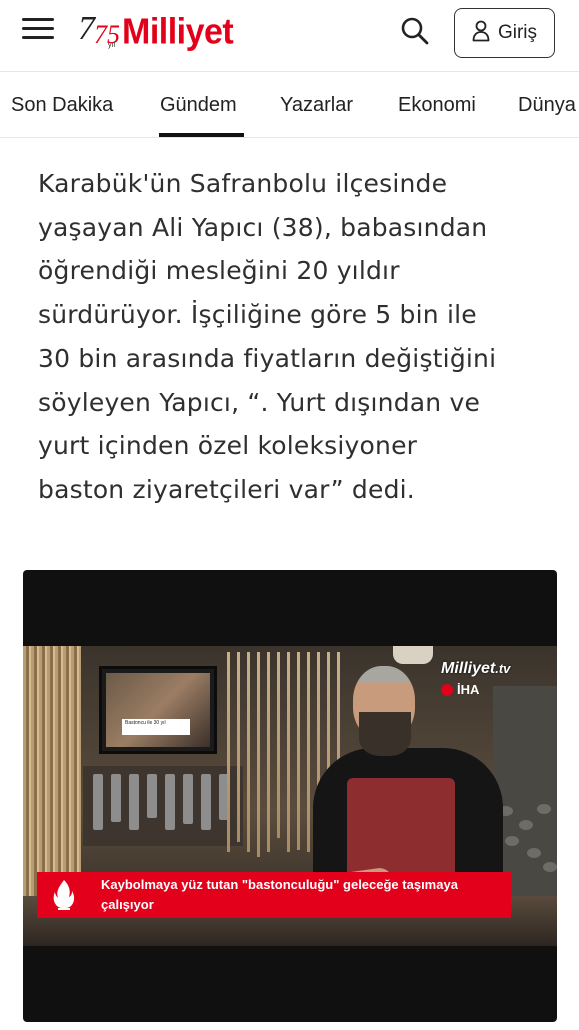  What do you see at coordinates (198, 105) in the screenshot?
I see `nav-item-gundem: Gündem` at bounding box center [198, 105].